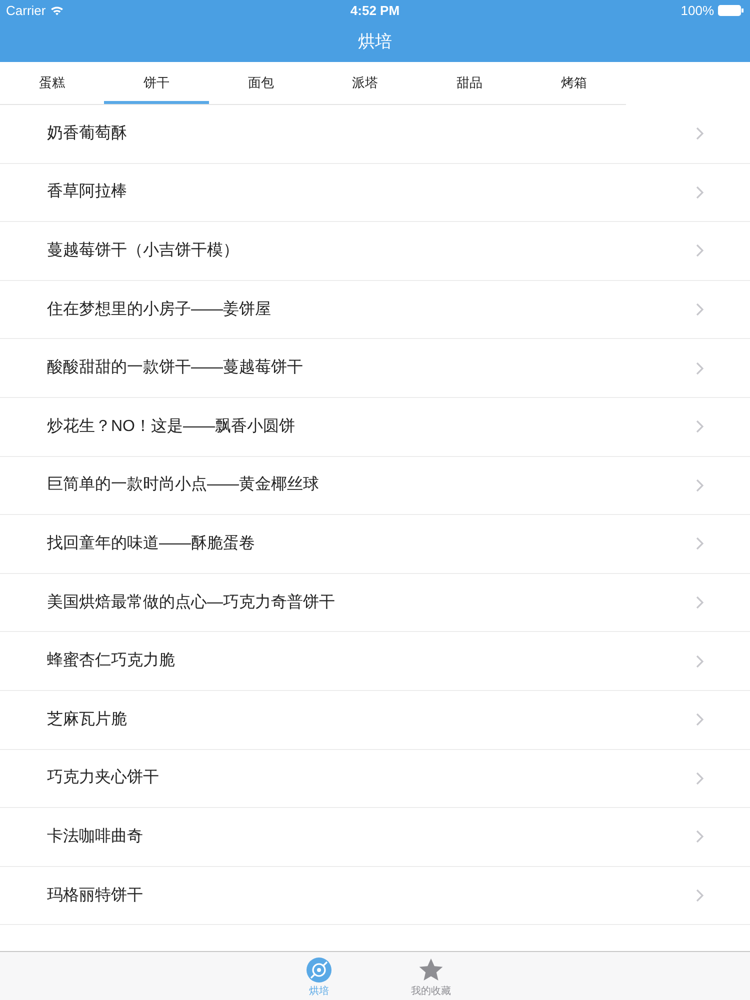 Image resolution: width=750 pixels, height=1000 pixels. I want to click on recipe-title: 酸酸甜甜的一款饼干——蔓越莓饼干, so click(175, 368).